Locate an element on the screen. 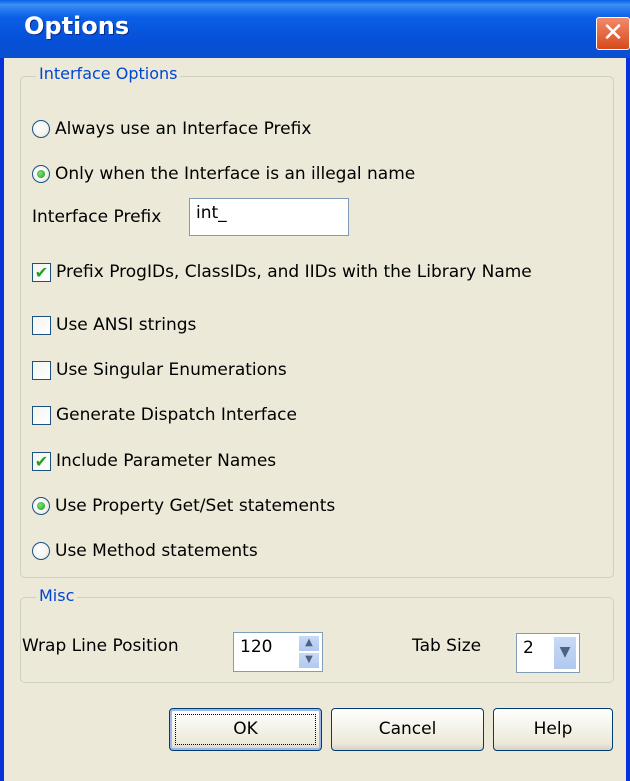  close-icon: ✕ is located at coordinates (613, 33).